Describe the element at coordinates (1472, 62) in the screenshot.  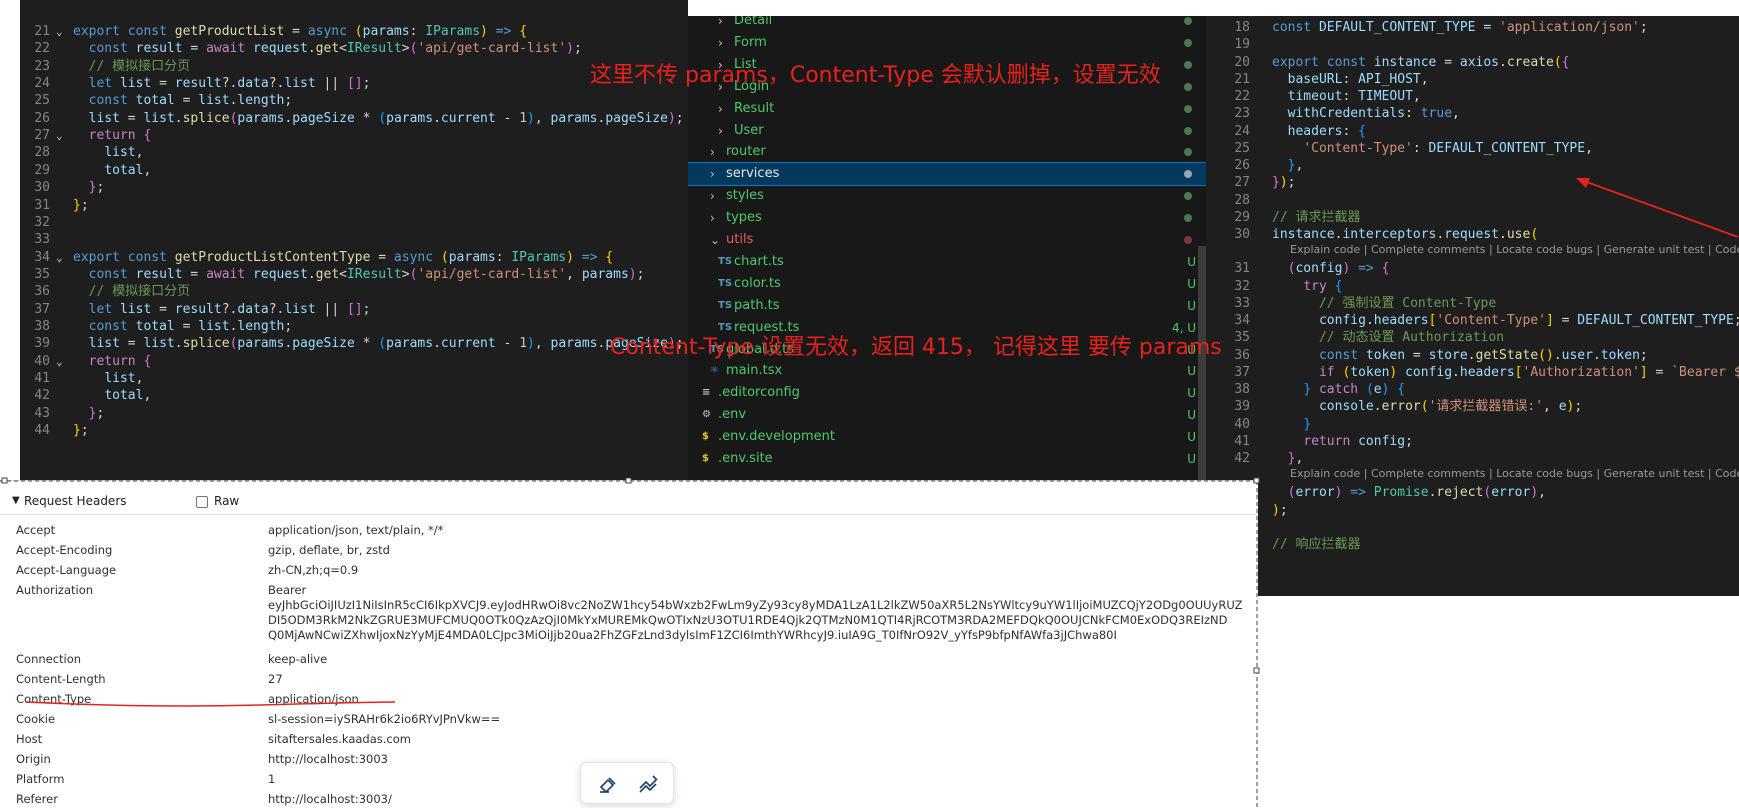
I see `code-line: 20 export const instance = axios.create({` at that location.